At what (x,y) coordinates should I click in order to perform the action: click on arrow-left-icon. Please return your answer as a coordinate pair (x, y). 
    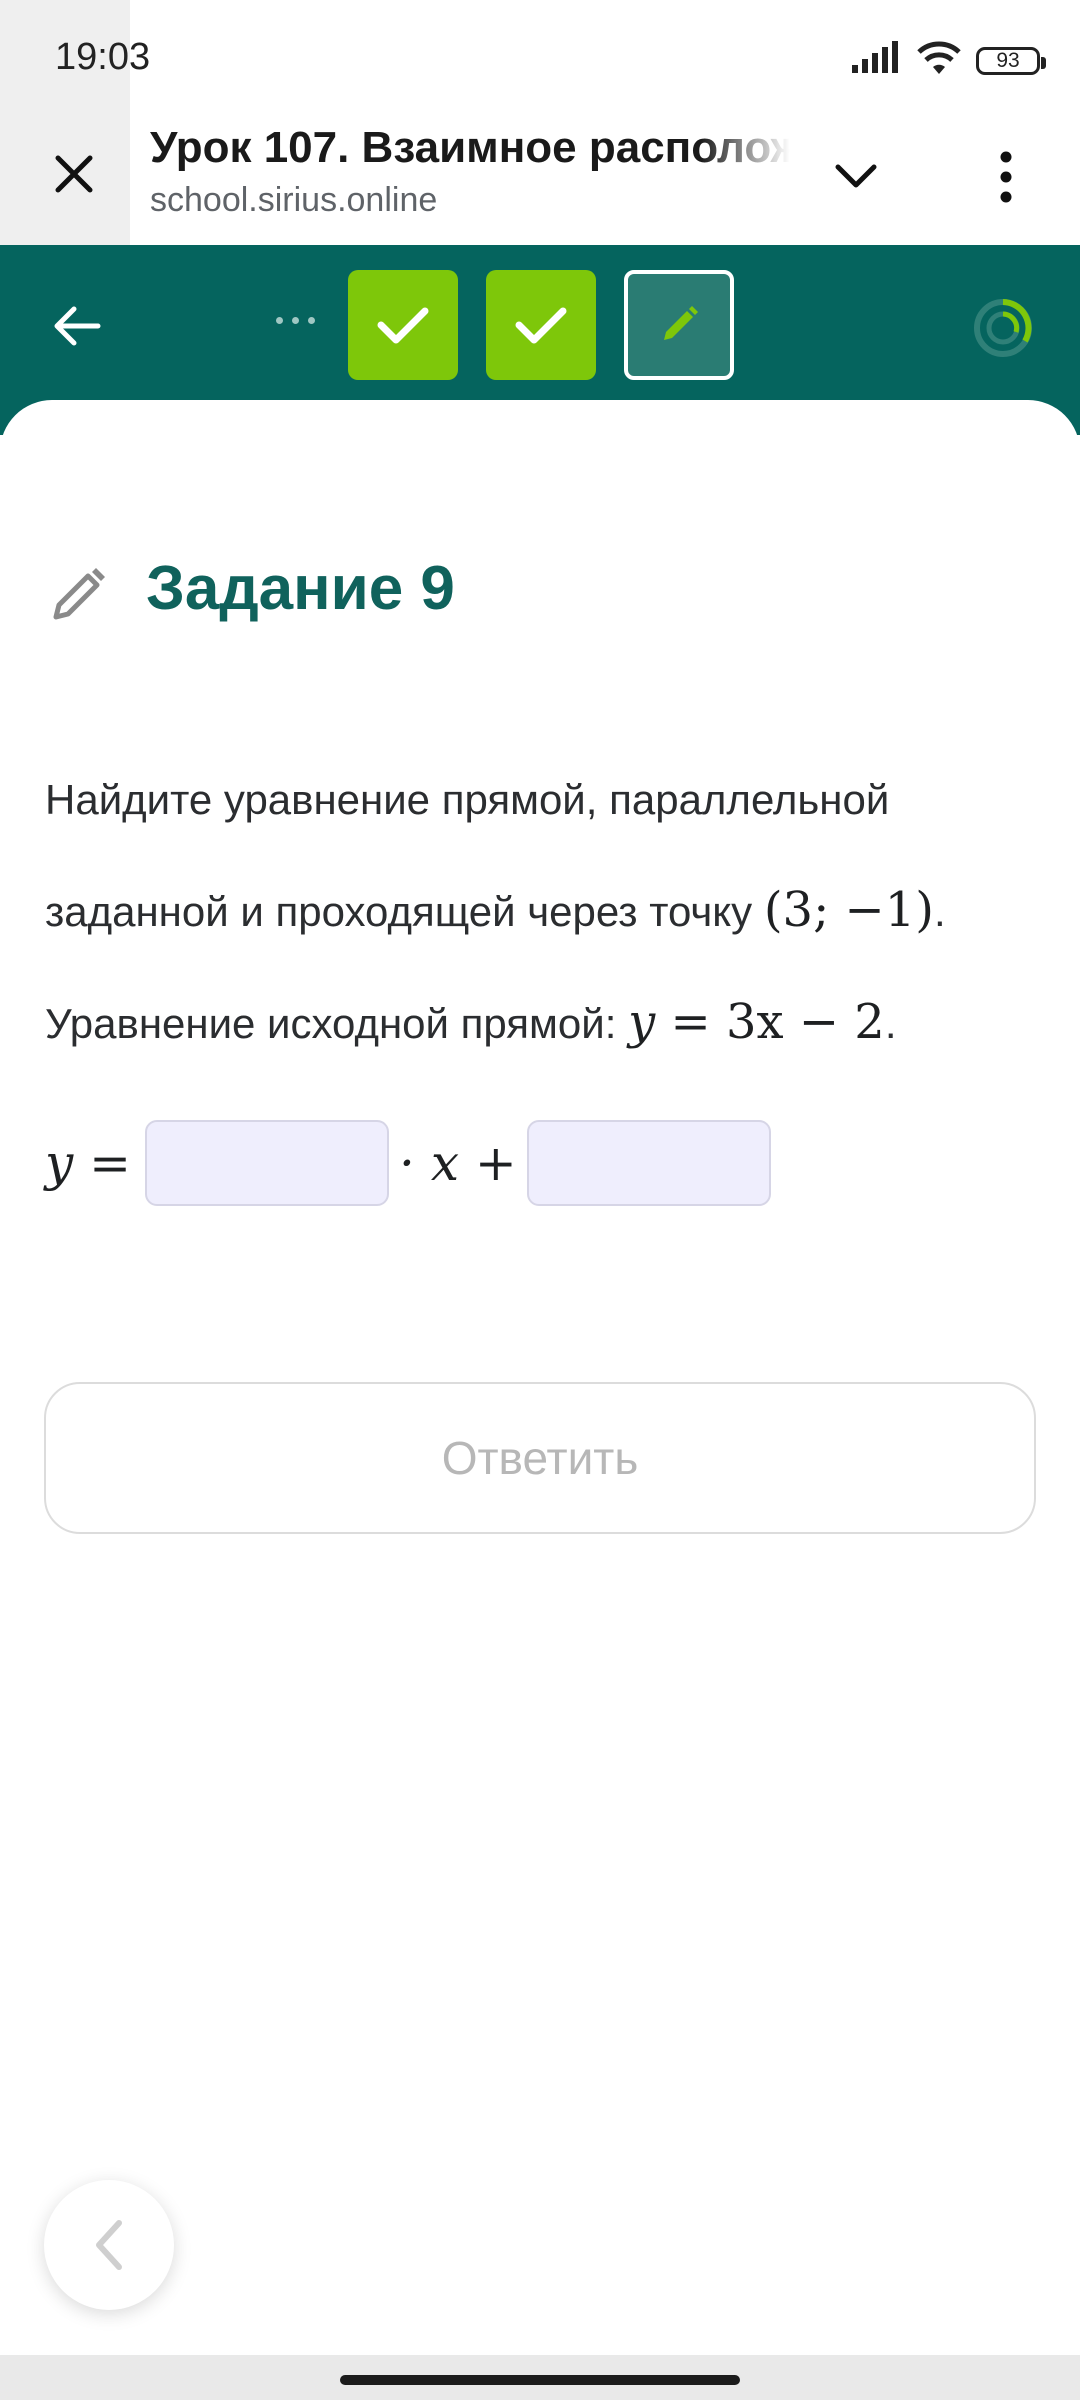
    Looking at the image, I should click on (77, 326).